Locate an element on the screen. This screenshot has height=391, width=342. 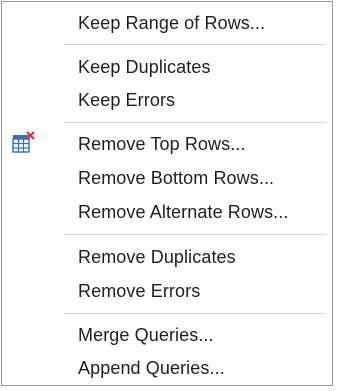
menu-item-remove-duplicates: Remove Duplicates is located at coordinates (167, 258).